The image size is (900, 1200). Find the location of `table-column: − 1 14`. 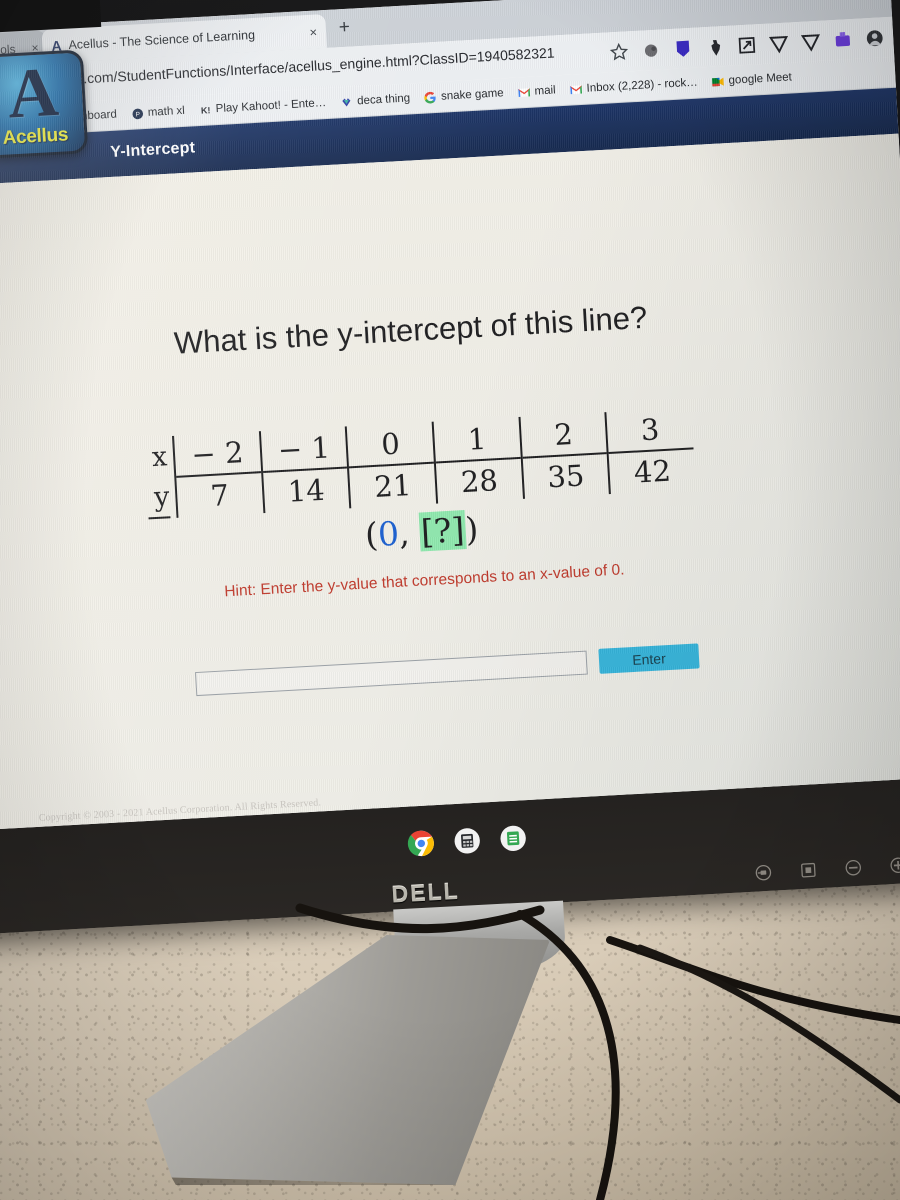

table-column: − 1 14 is located at coordinates (304, 470).